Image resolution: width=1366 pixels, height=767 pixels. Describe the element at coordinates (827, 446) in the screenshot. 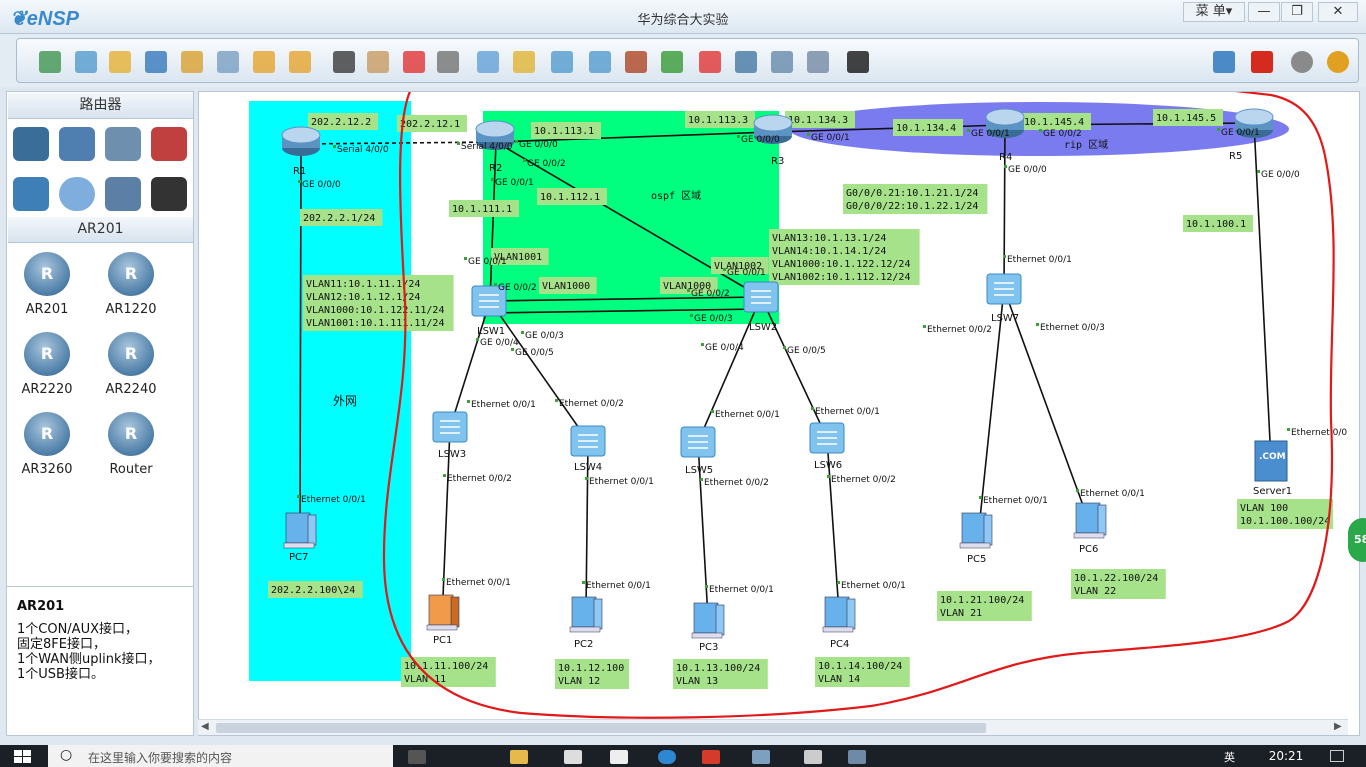

I see `node-lsw6: LSW6` at that location.